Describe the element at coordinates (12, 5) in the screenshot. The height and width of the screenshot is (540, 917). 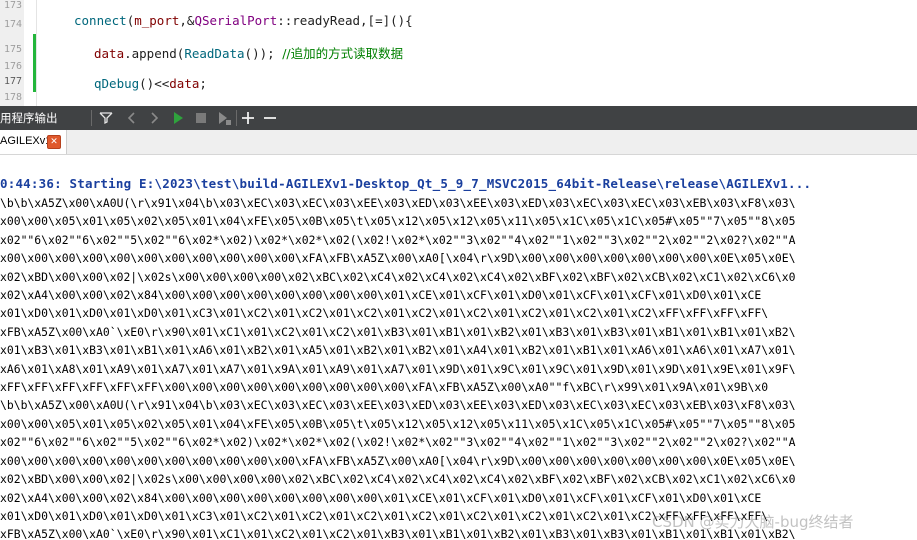
I see `line-number: 173` at that location.